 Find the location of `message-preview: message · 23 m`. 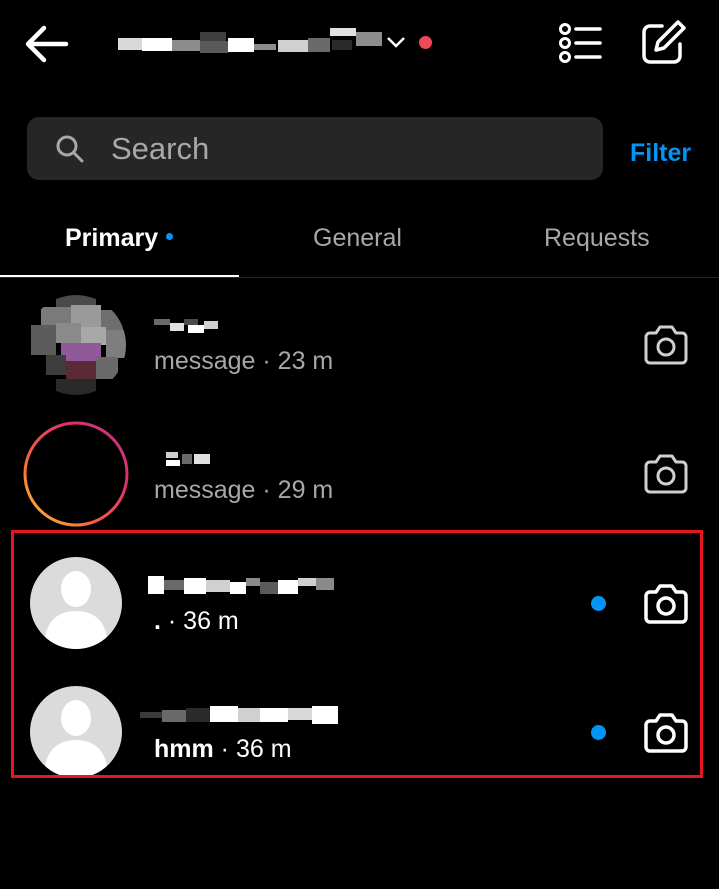

message-preview: message · 23 m is located at coordinates (244, 361).